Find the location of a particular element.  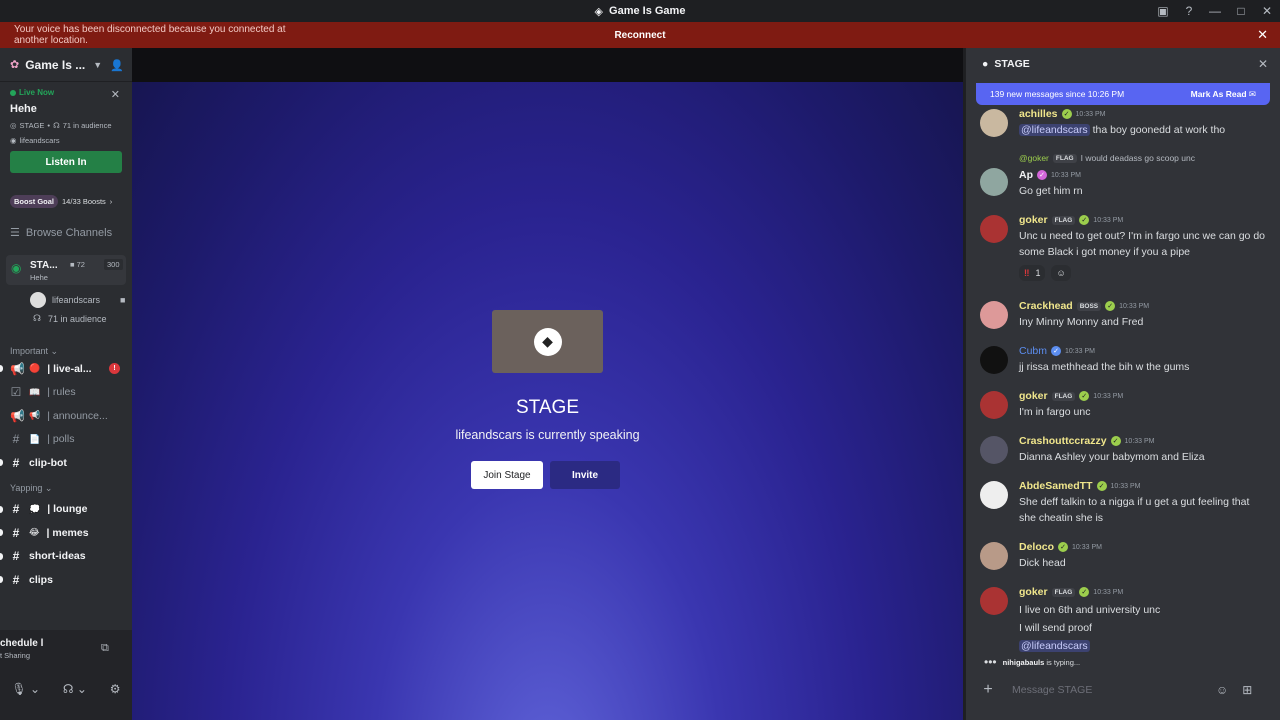

sidebar-item-memes: # 😂 | memes is located at coordinates (66, 533).